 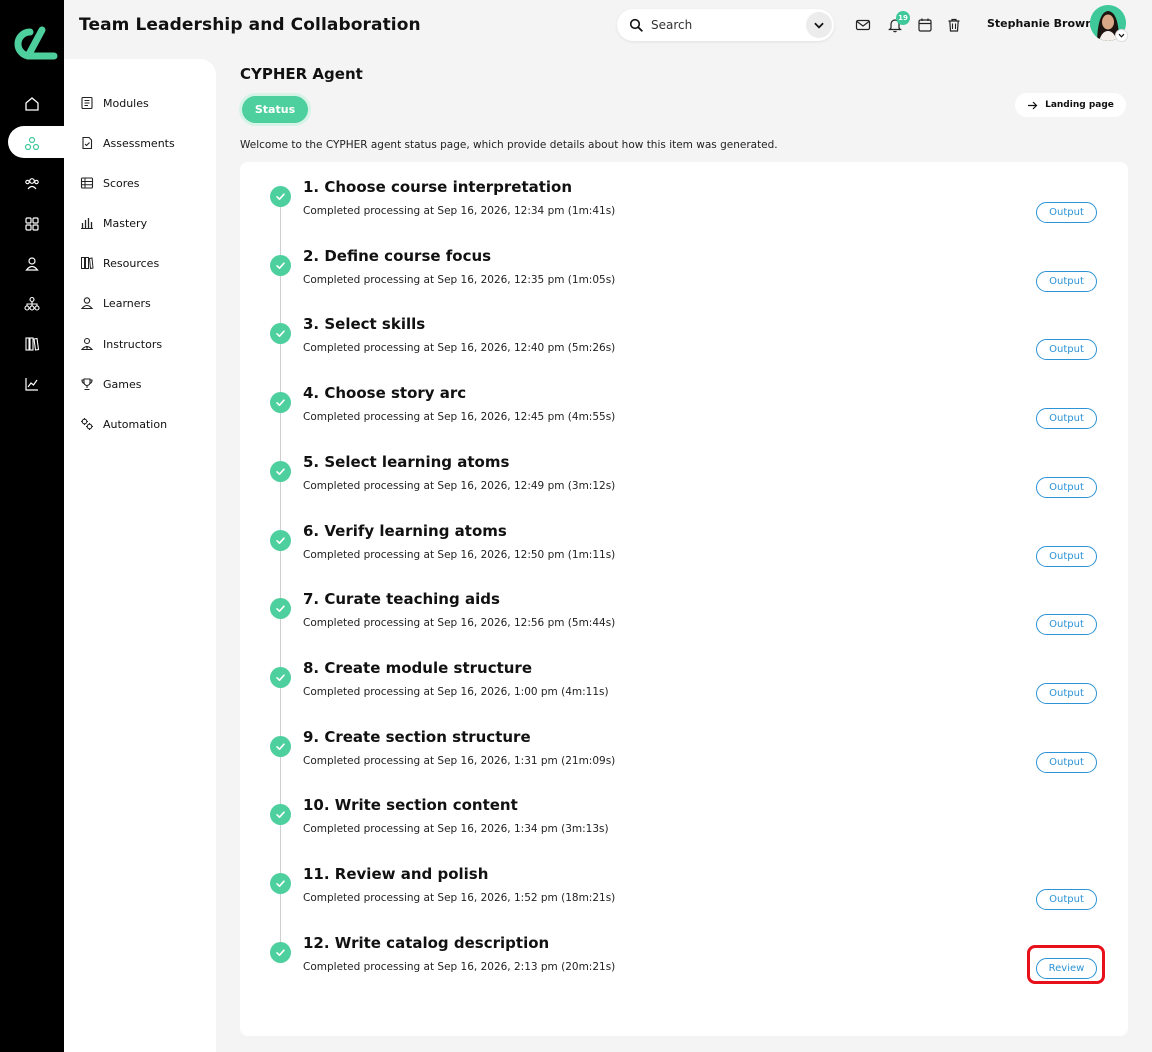 What do you see at coordinates (87, 384) in the screenshot?
I see `trophy-icon` at bounding box center [87, 384].